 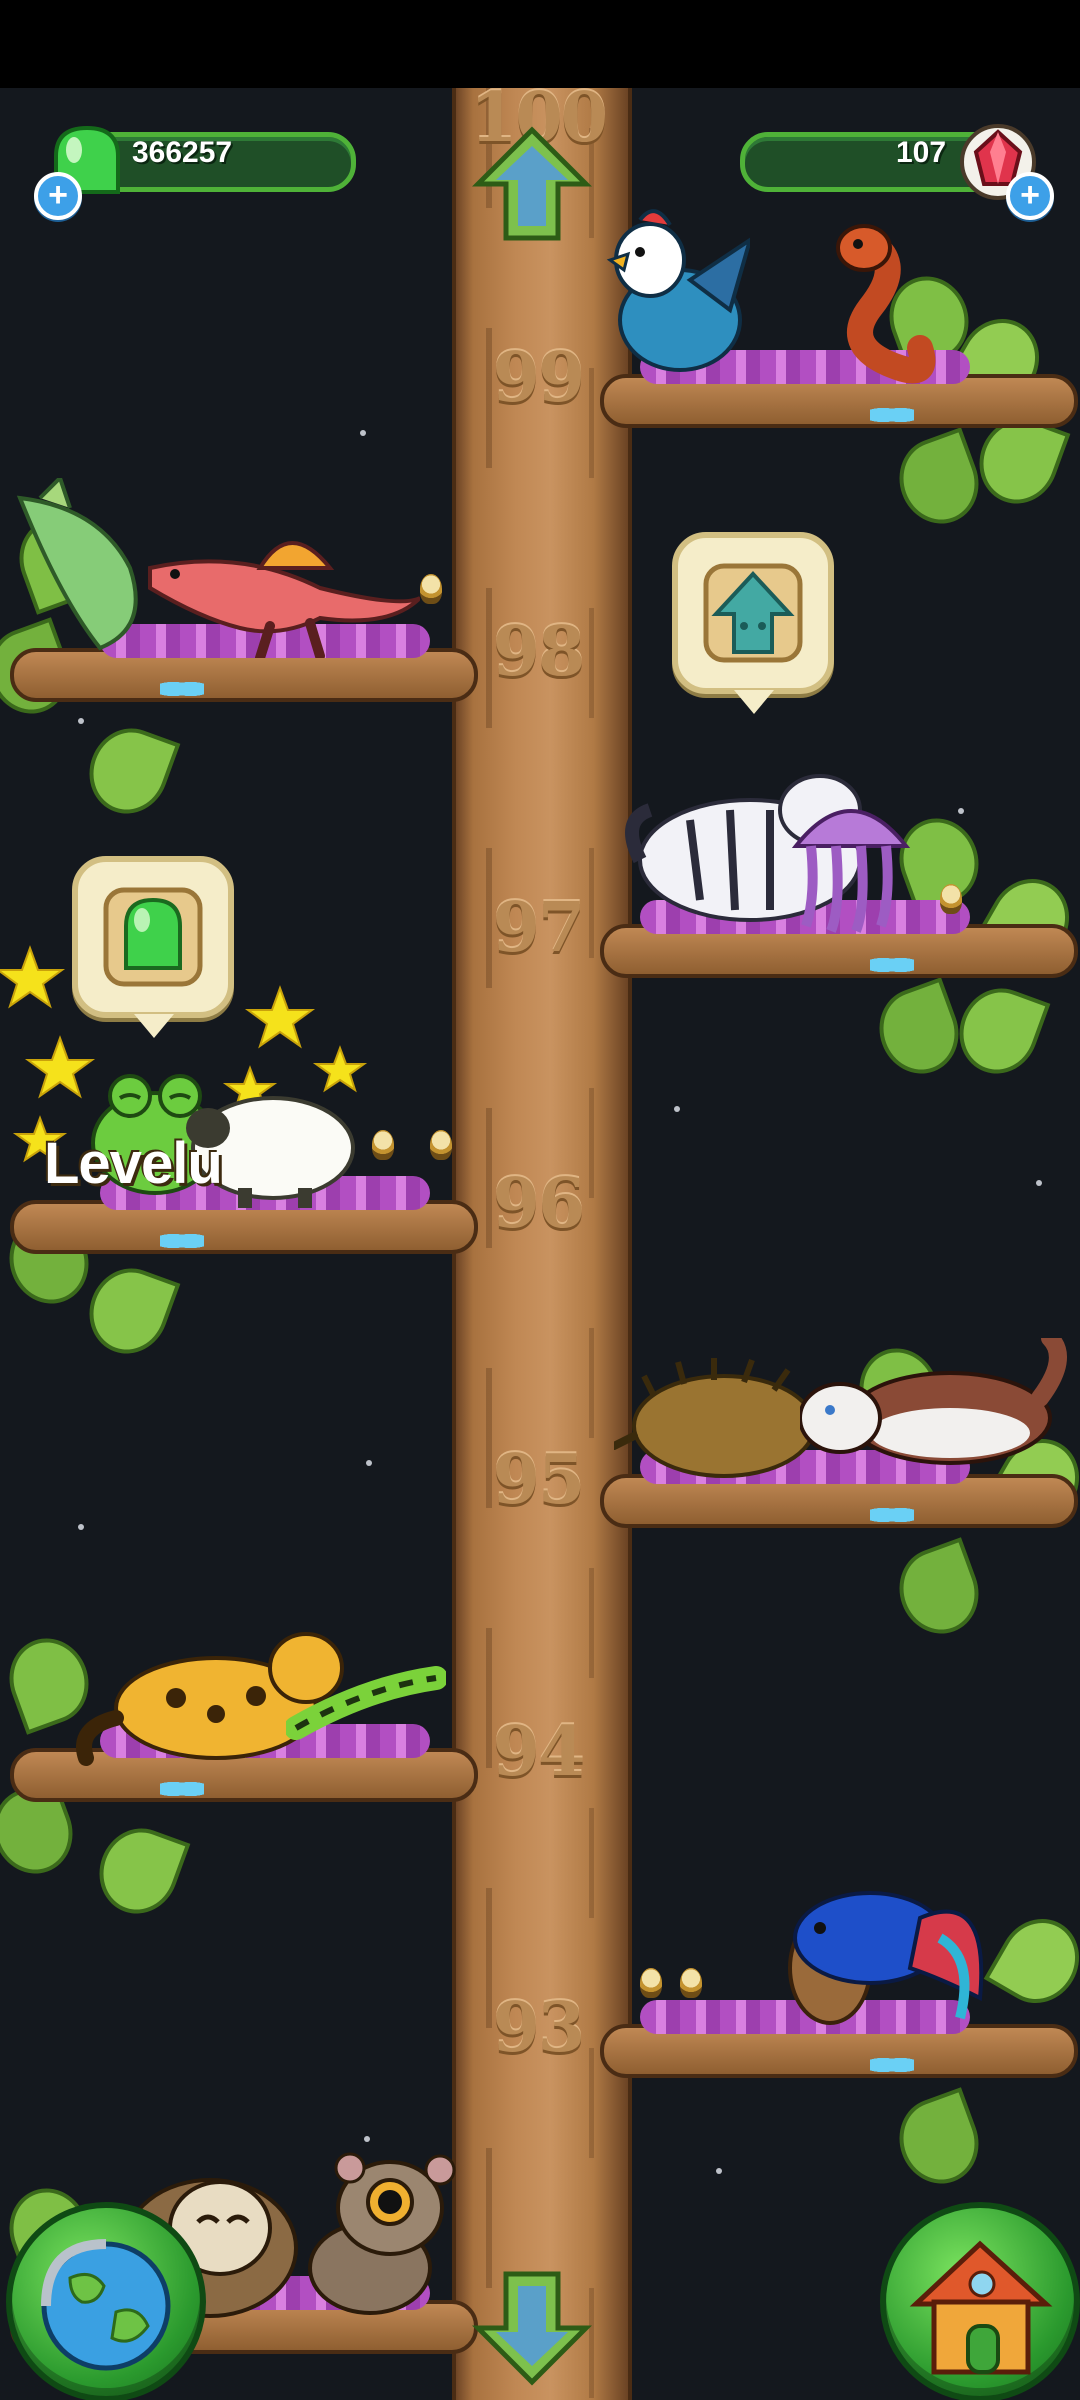 What do you see at coordinates (58, 196) in the screenshot?
I see `add-jelly-button: +` at bounding box center [58, 196].